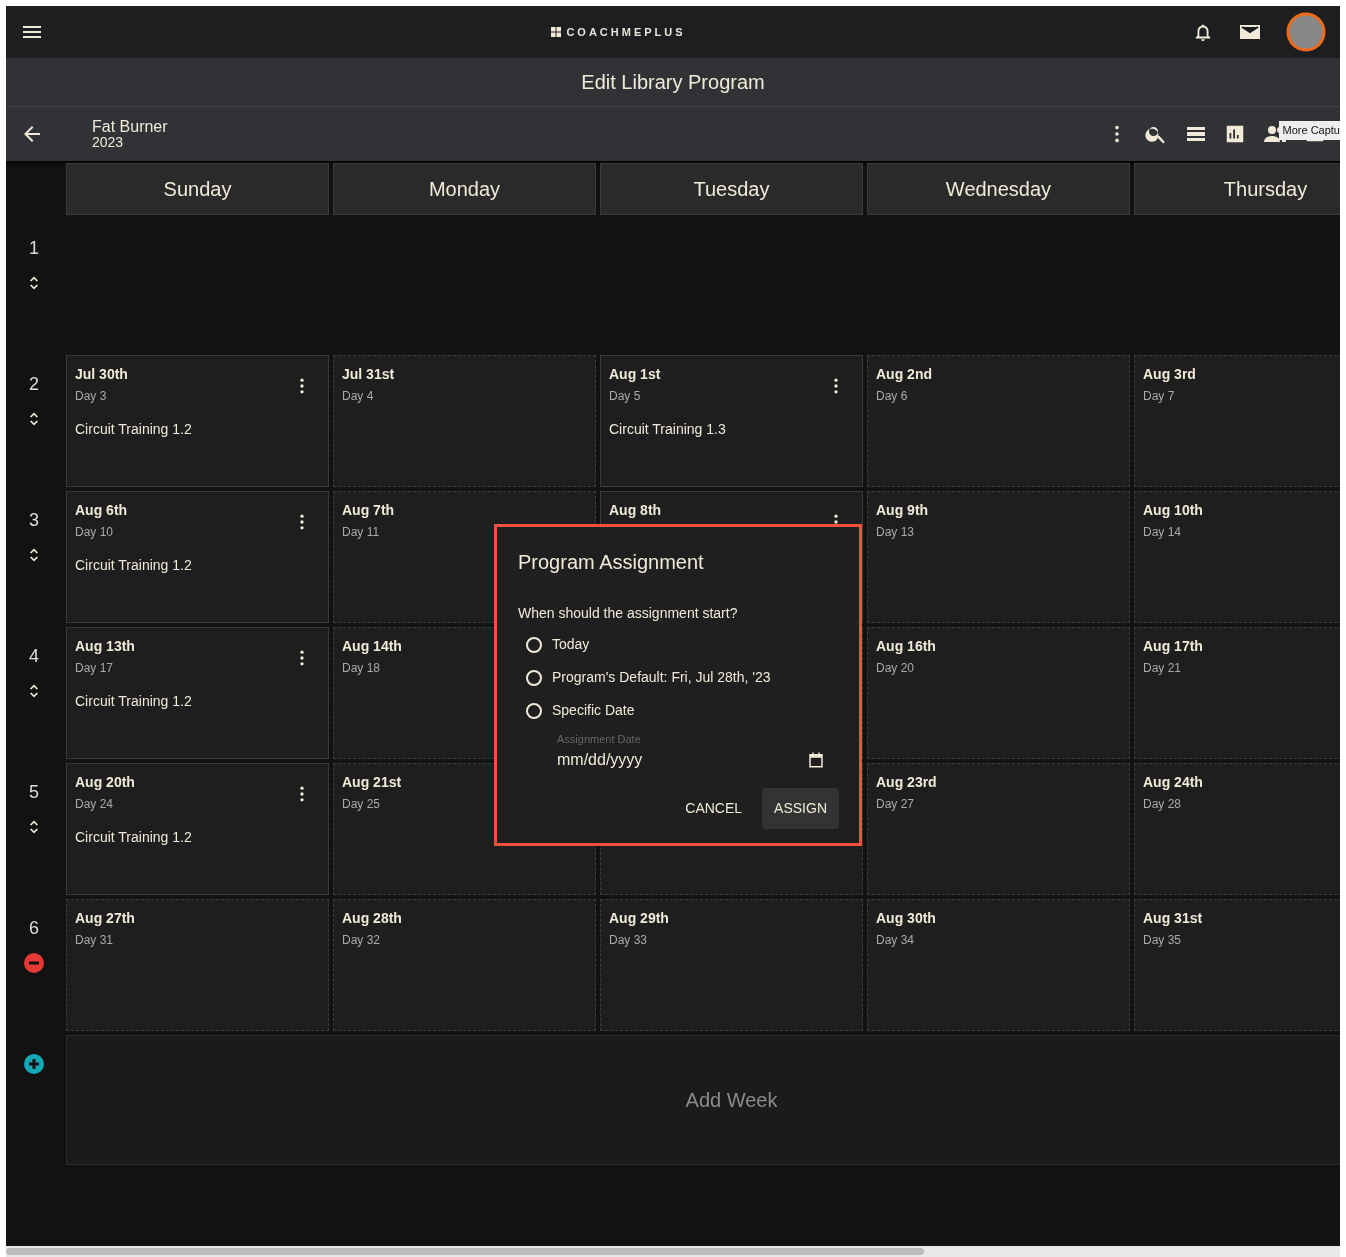 This screenshot has height=1257, width=1346. What do you see at coordinates (34, 792) in the screenshot?
I see `week-number: 5` at bounding box center [34, 792].